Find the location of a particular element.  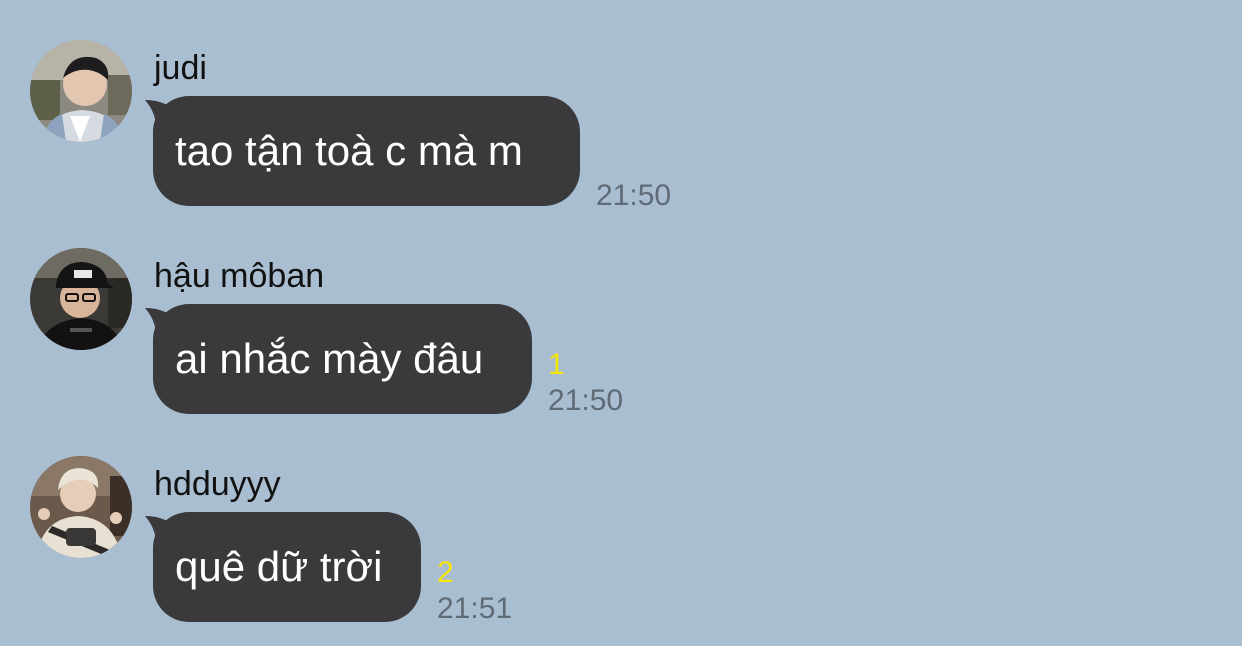

sender-name: hậu môban is located at coordinates (239, 276).